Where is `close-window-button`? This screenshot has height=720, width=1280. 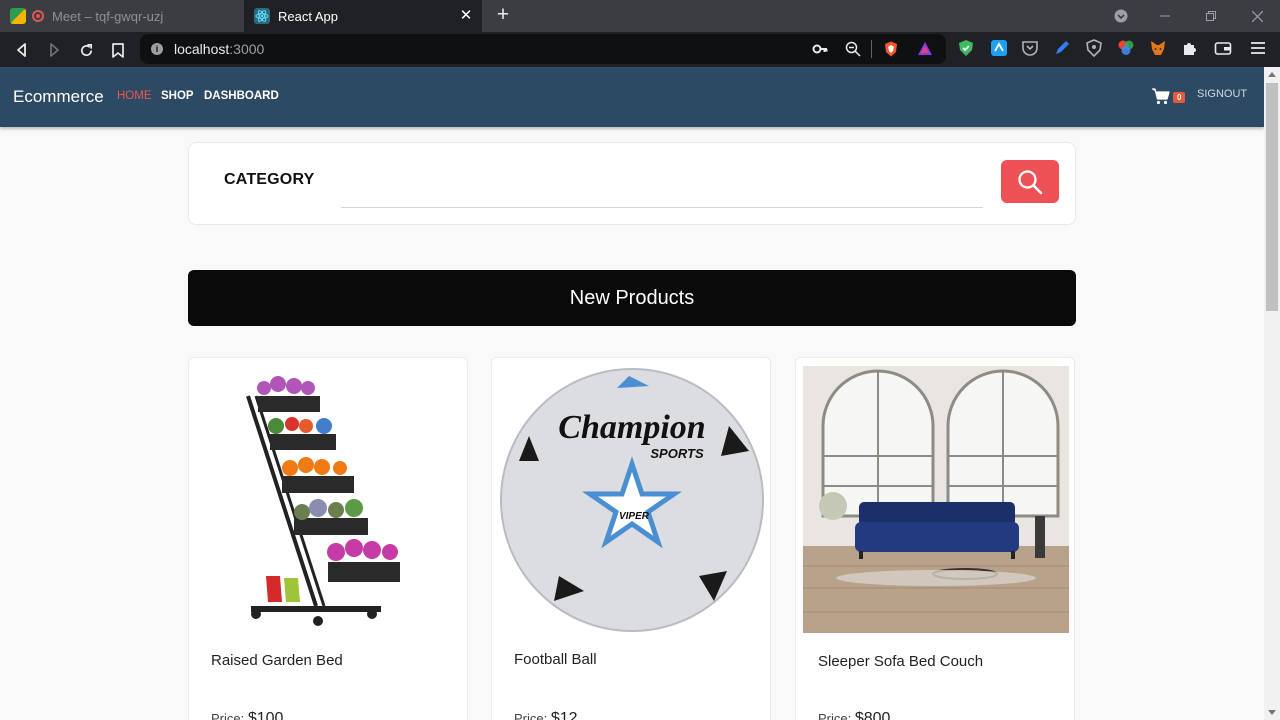 close-window-button is located at coordinates (1257, 16).